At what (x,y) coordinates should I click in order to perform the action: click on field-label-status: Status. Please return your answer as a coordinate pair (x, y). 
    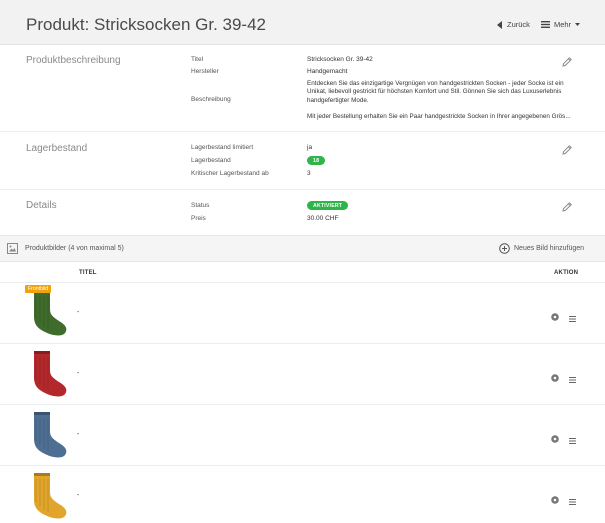
    Looking at the image, I should click on (200, 205).